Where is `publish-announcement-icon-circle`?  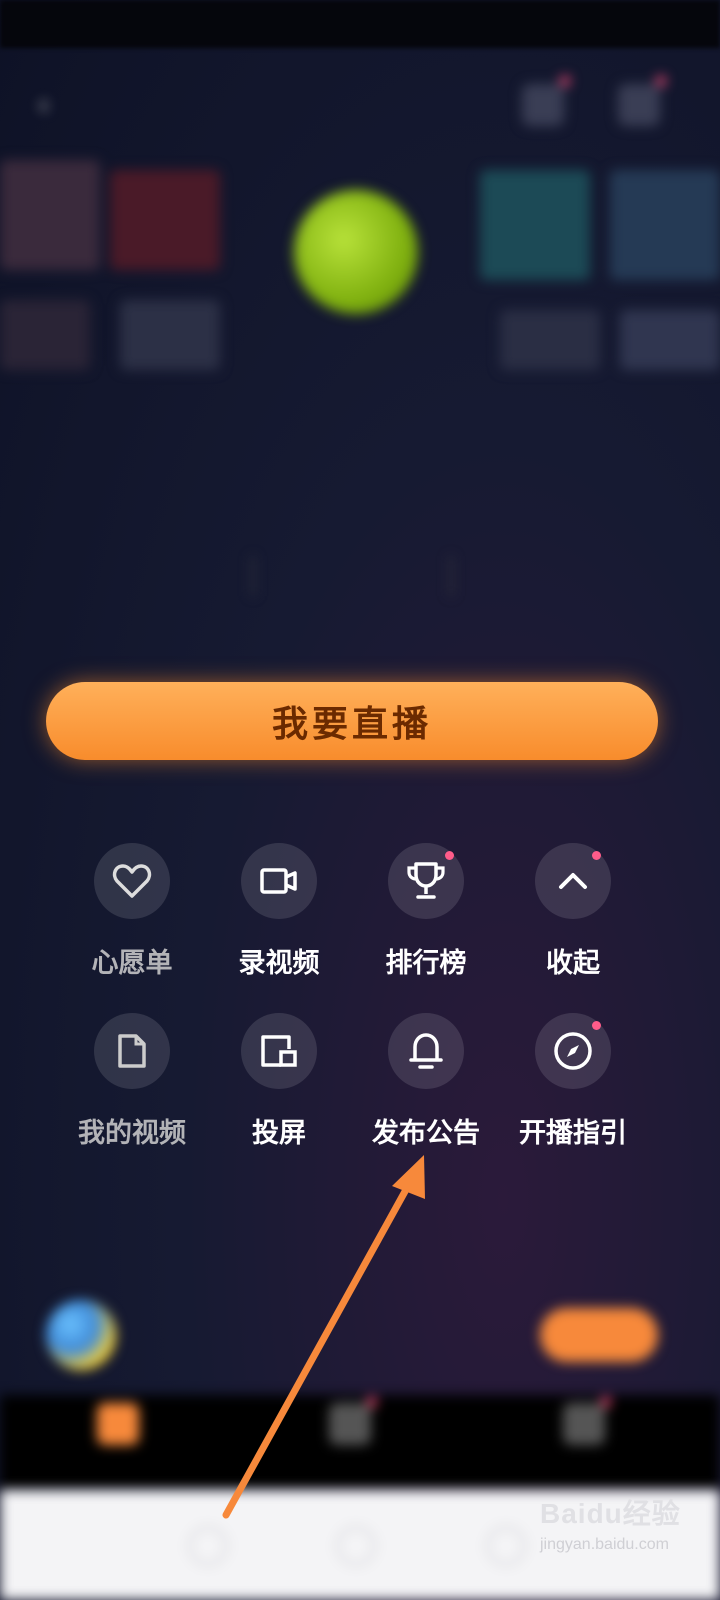
publish-announcement-icon-circle is located at coordinates (426, 1051).